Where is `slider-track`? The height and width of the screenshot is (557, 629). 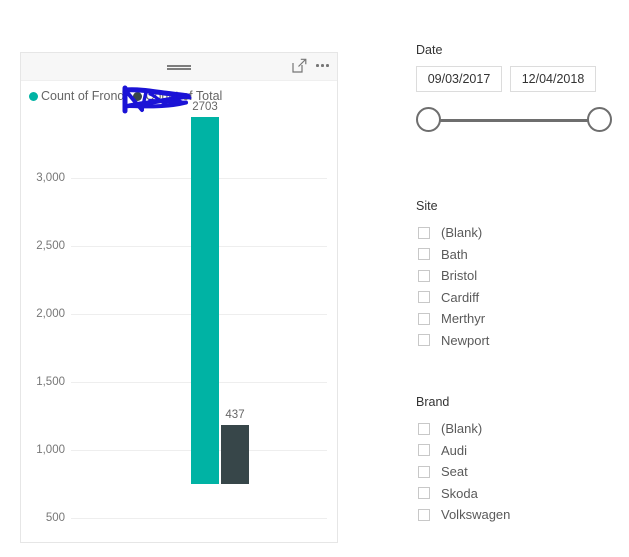 slider-track is located at coordinates (514, 120).